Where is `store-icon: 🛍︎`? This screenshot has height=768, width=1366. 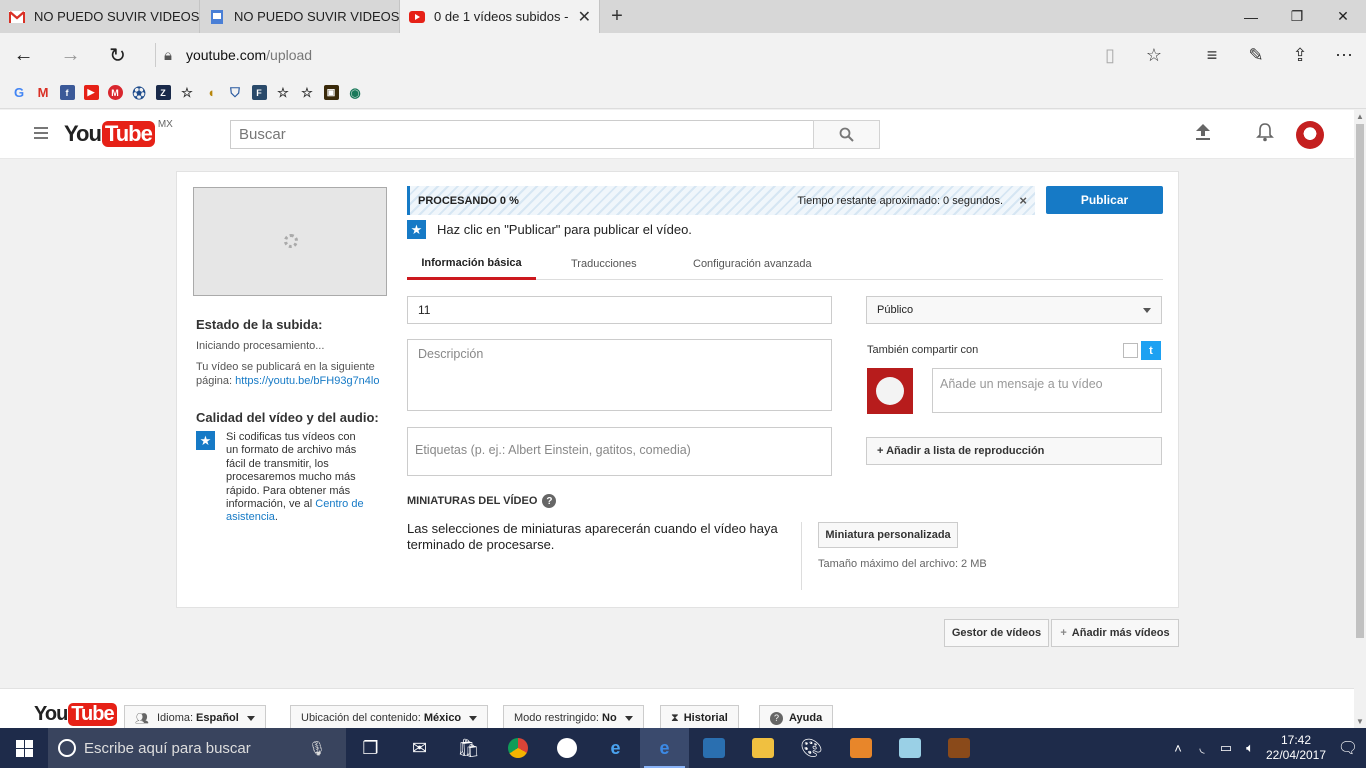 store-icon: 🛍︎ is located at coordinates (468, 748).